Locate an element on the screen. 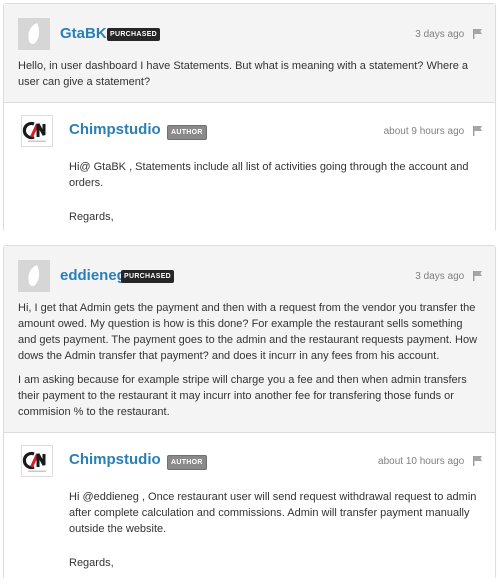 The width and height of the screenshot is (500, 585). username-link: GtaBK is located at coordinates (83, 33).